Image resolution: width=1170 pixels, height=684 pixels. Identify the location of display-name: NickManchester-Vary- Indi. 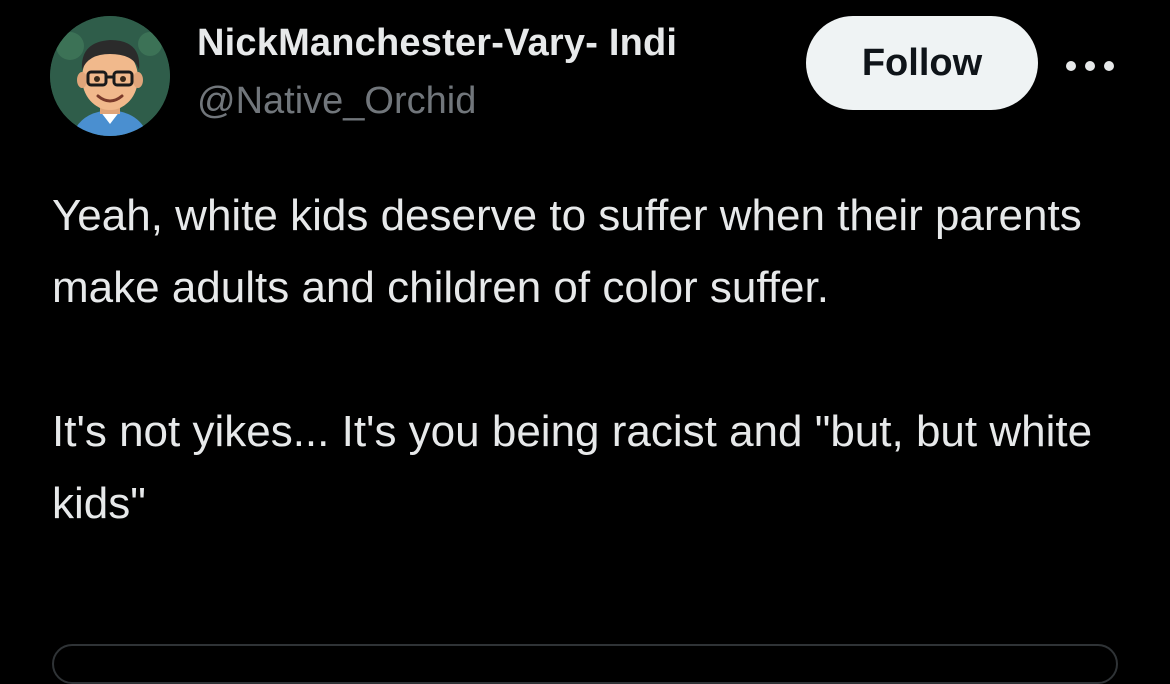
(437, 43).